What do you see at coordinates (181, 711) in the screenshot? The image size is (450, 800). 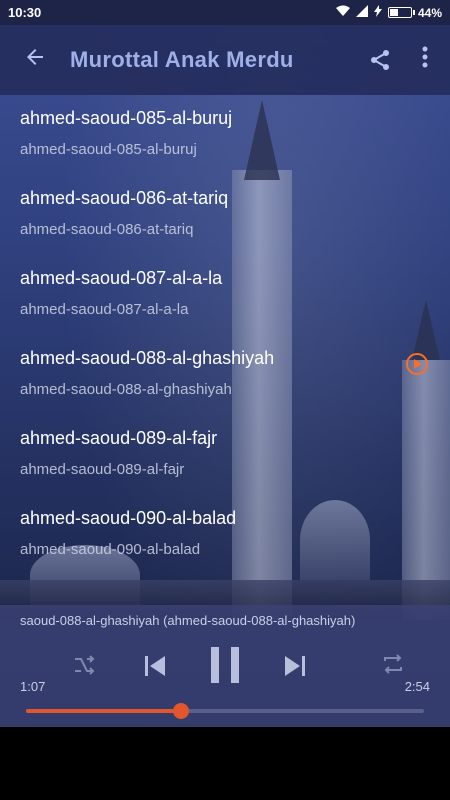 I see `seek-thumb` at bounding box center [181, 711].